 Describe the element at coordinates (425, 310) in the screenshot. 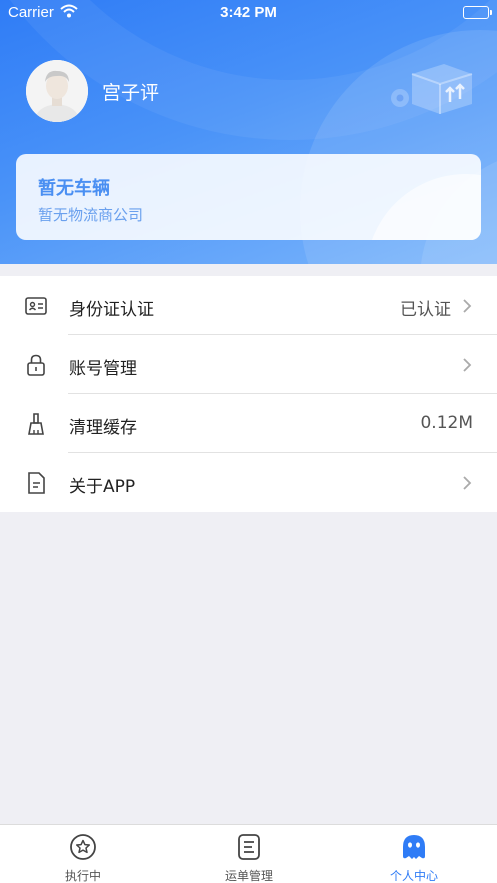

I see `verification-status: 已认证` at that location.